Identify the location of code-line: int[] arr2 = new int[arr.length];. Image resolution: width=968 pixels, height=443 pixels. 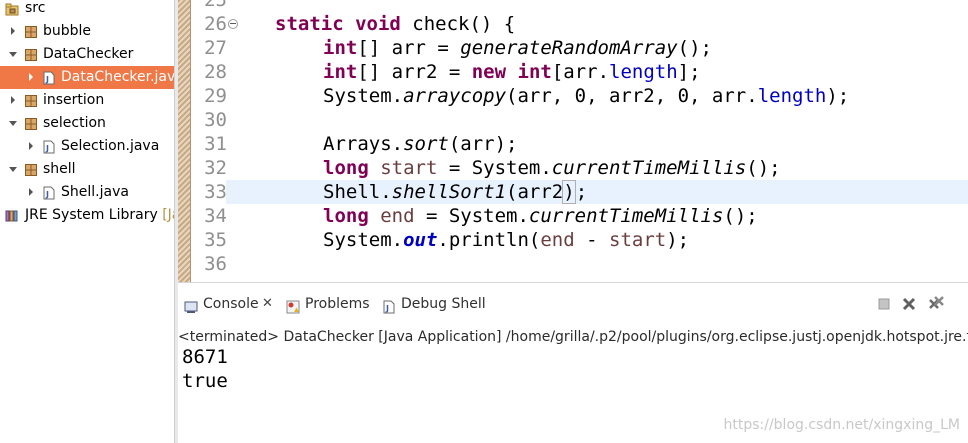
(512, 72).